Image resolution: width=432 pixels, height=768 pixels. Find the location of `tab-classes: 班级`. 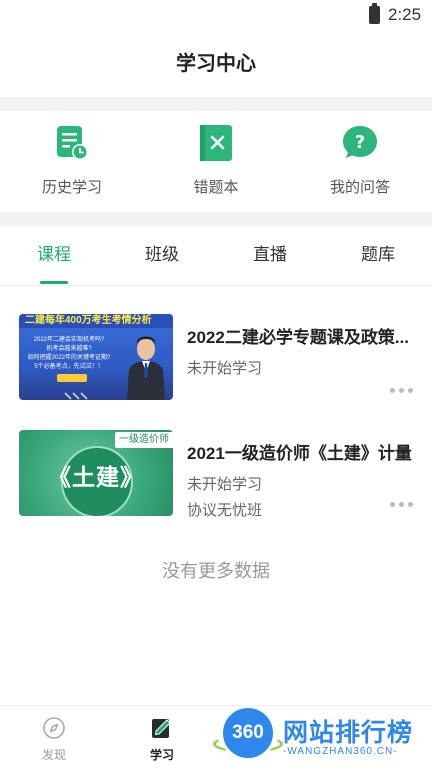

tab-classes: 班级 is located at coordinates (162, 256).